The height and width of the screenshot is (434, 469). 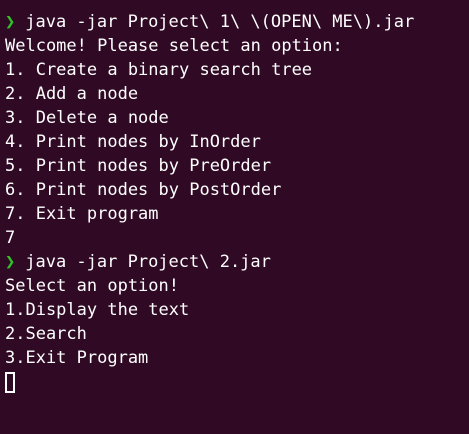 What do you see at coordinates (174, 46) in the screenshot?
I see `output-line: Welcome! Please select an option:` at bounding box center [174, 46].